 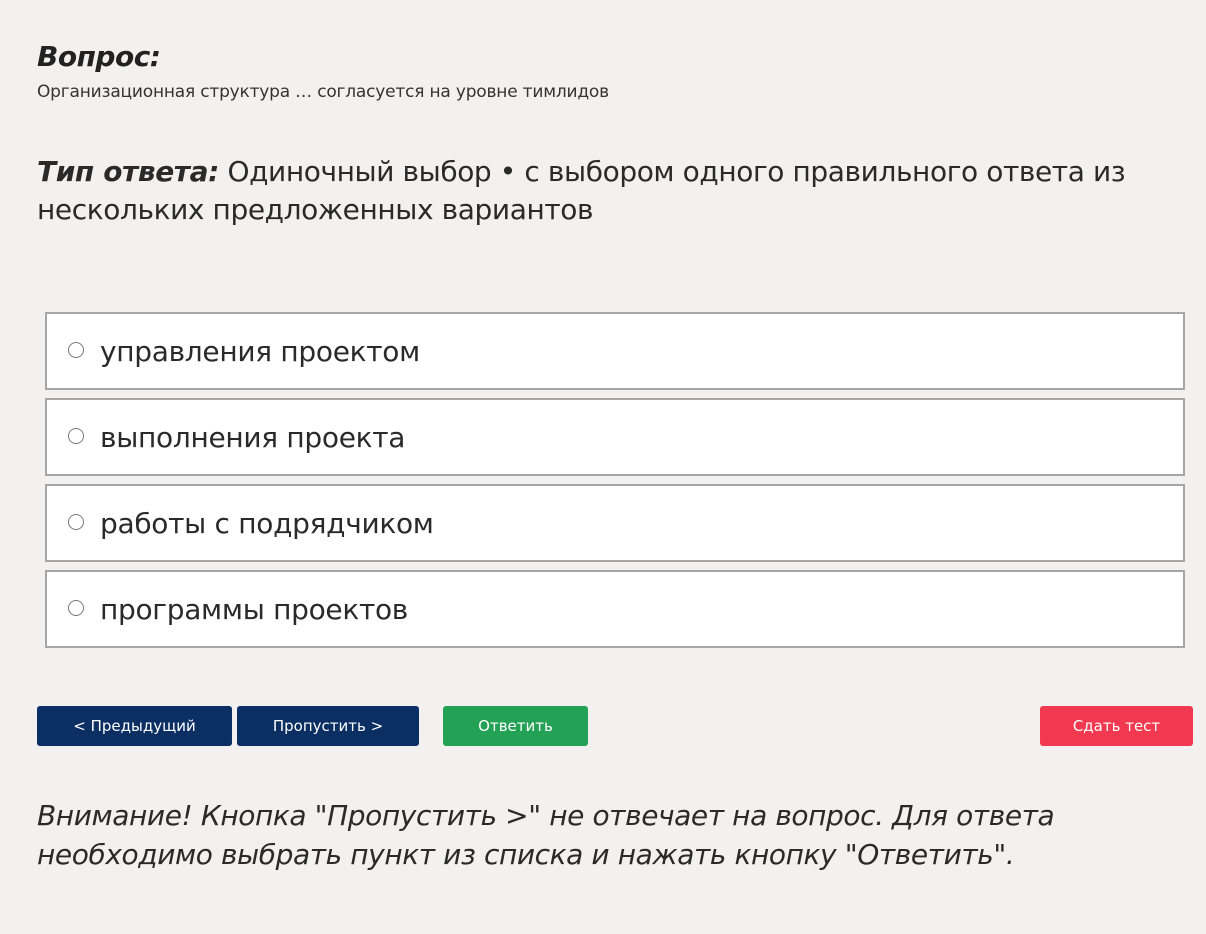 What do you see at coordinates (615, 609) in the screenshot?
I see `option-item: программы проектов` at bounding box center [615, 609].